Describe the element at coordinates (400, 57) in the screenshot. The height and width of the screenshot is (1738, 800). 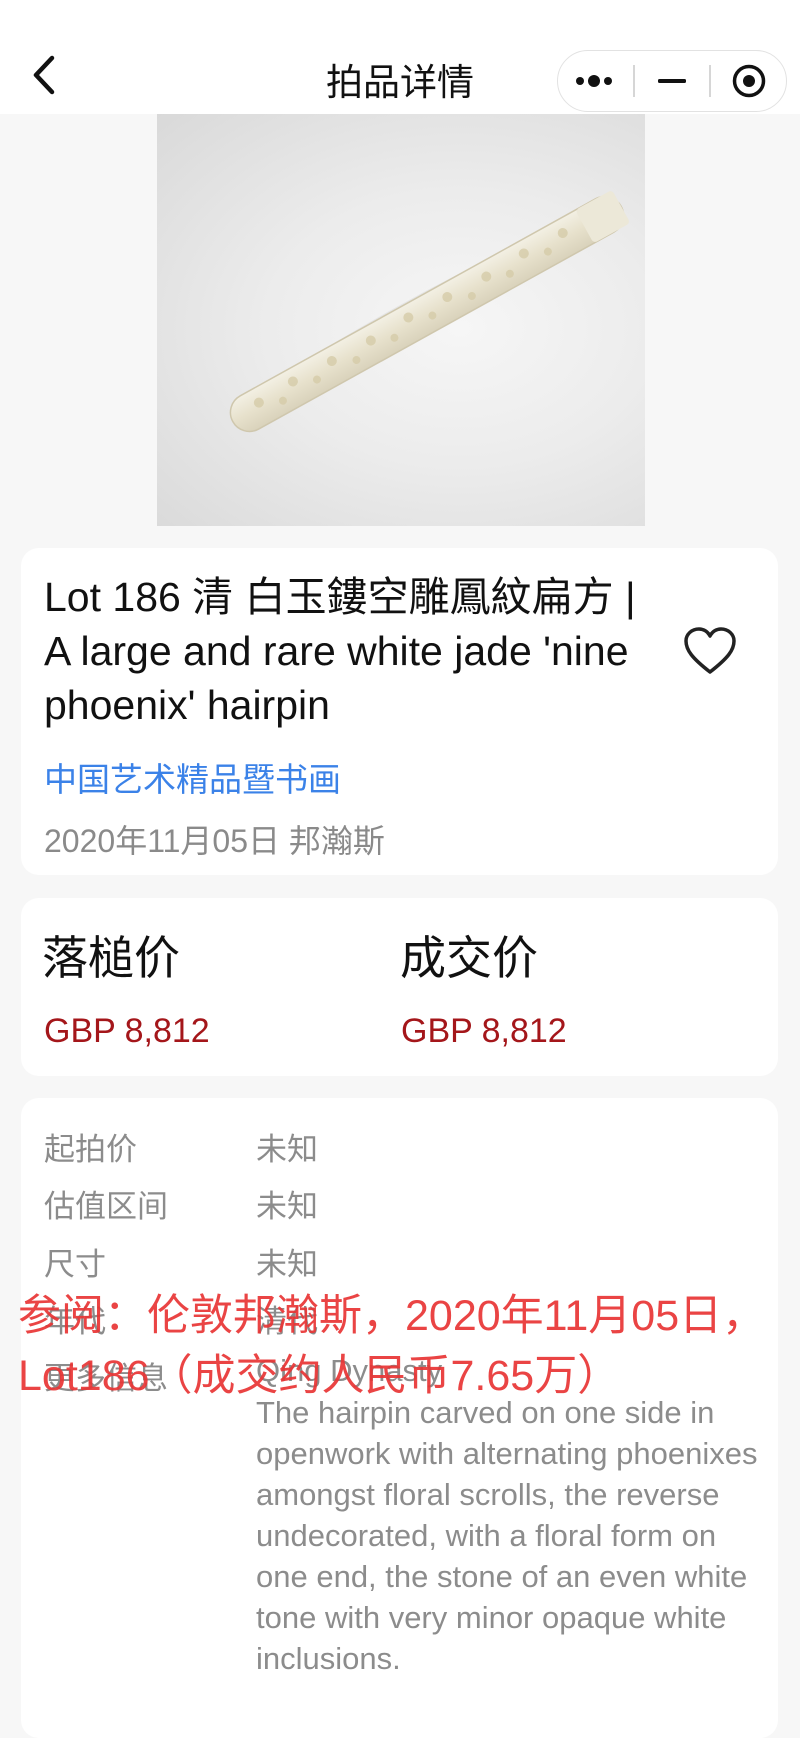
I see `navigation-bar: 拍品详情` at that location.